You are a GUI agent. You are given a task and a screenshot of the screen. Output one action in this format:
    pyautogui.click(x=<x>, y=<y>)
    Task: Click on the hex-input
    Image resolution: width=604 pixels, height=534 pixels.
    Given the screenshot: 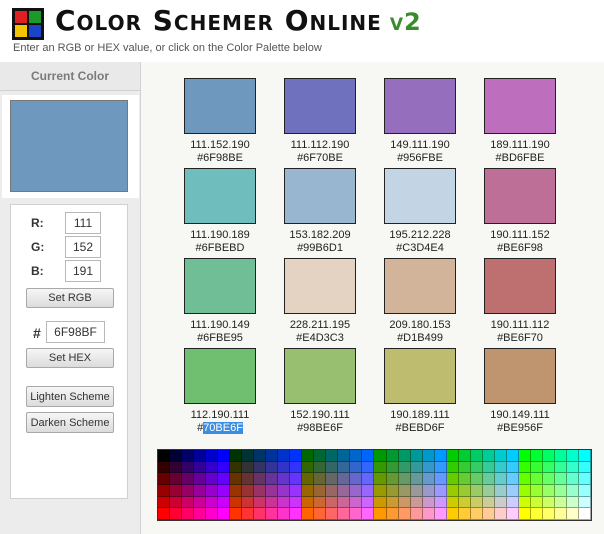 What is the action you would take?
    pyautogui.click(x=75, y=332)
    